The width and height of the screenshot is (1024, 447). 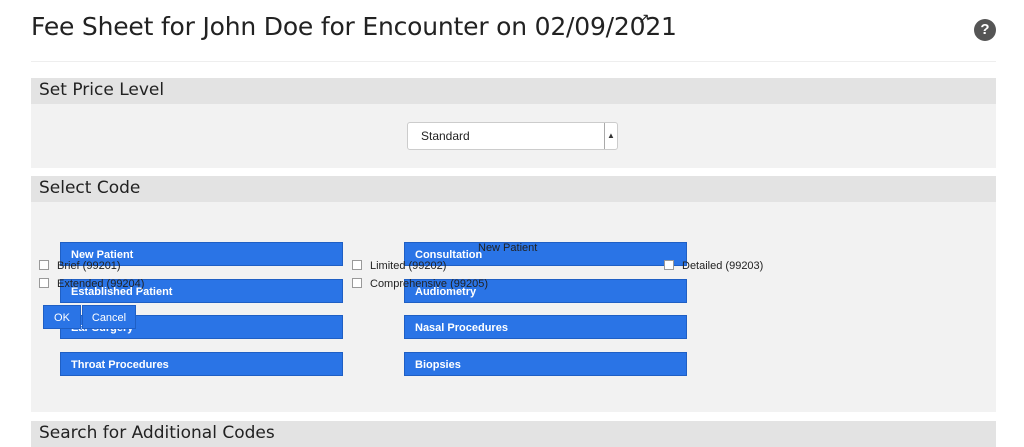 I want to click on cancel-button: Cancel, so click(x=109, y=317).